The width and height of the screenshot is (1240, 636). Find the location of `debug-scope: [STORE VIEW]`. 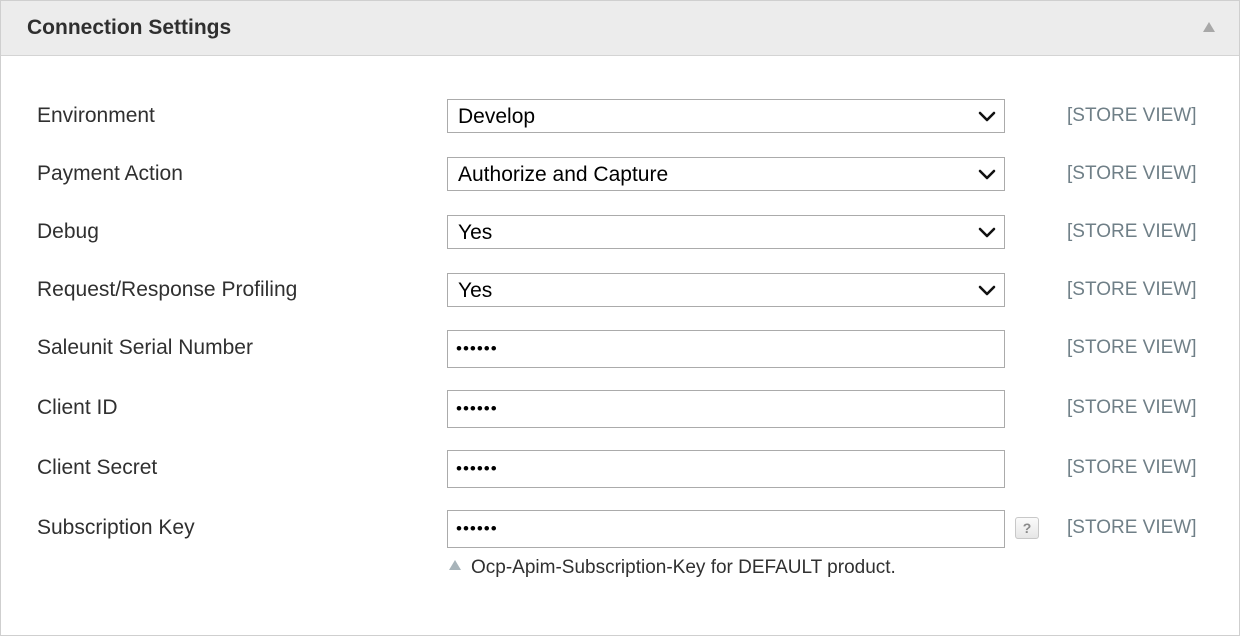

debug-scope: [STORE VIEW] is located at coordinates (1132, 231).